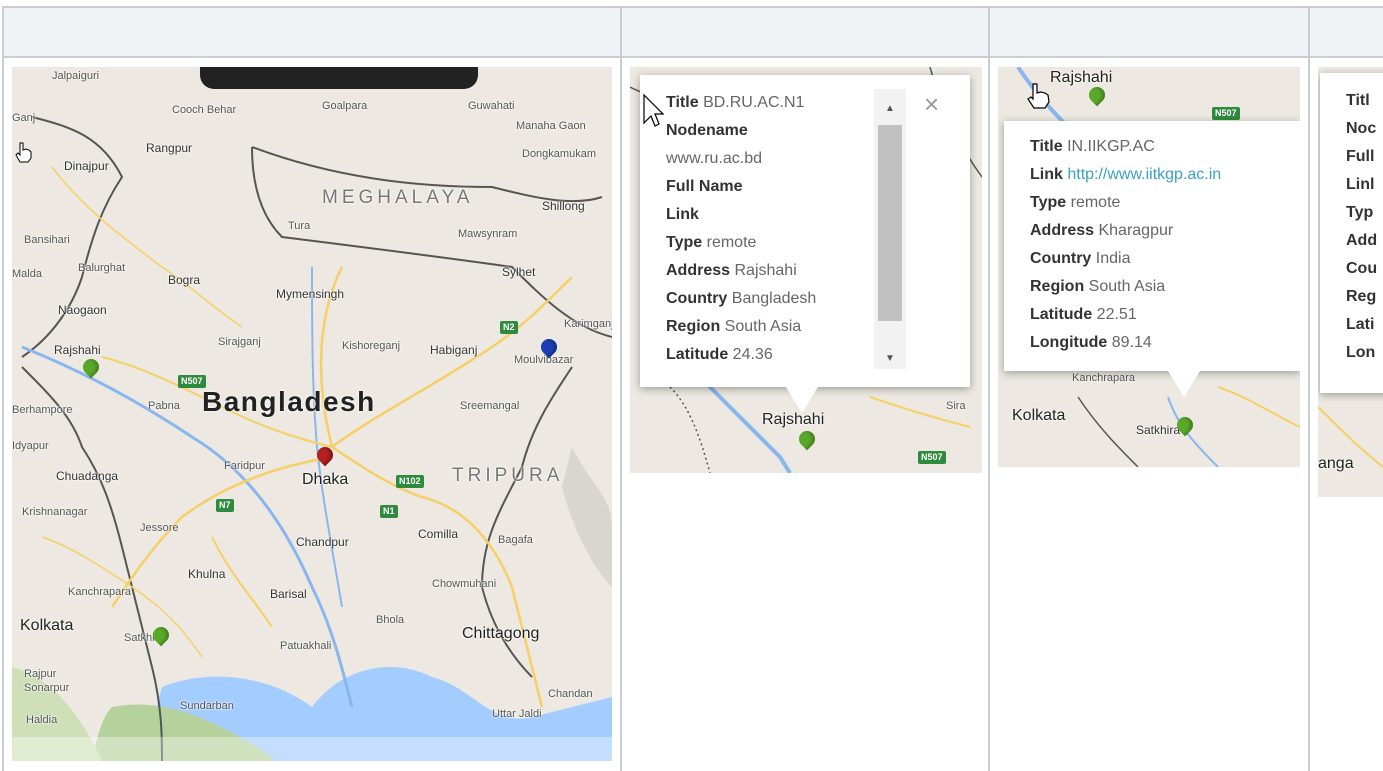 This screenshot has height=771, width=1383. I want to click on place-label: Guwahati, so click(491, 106).